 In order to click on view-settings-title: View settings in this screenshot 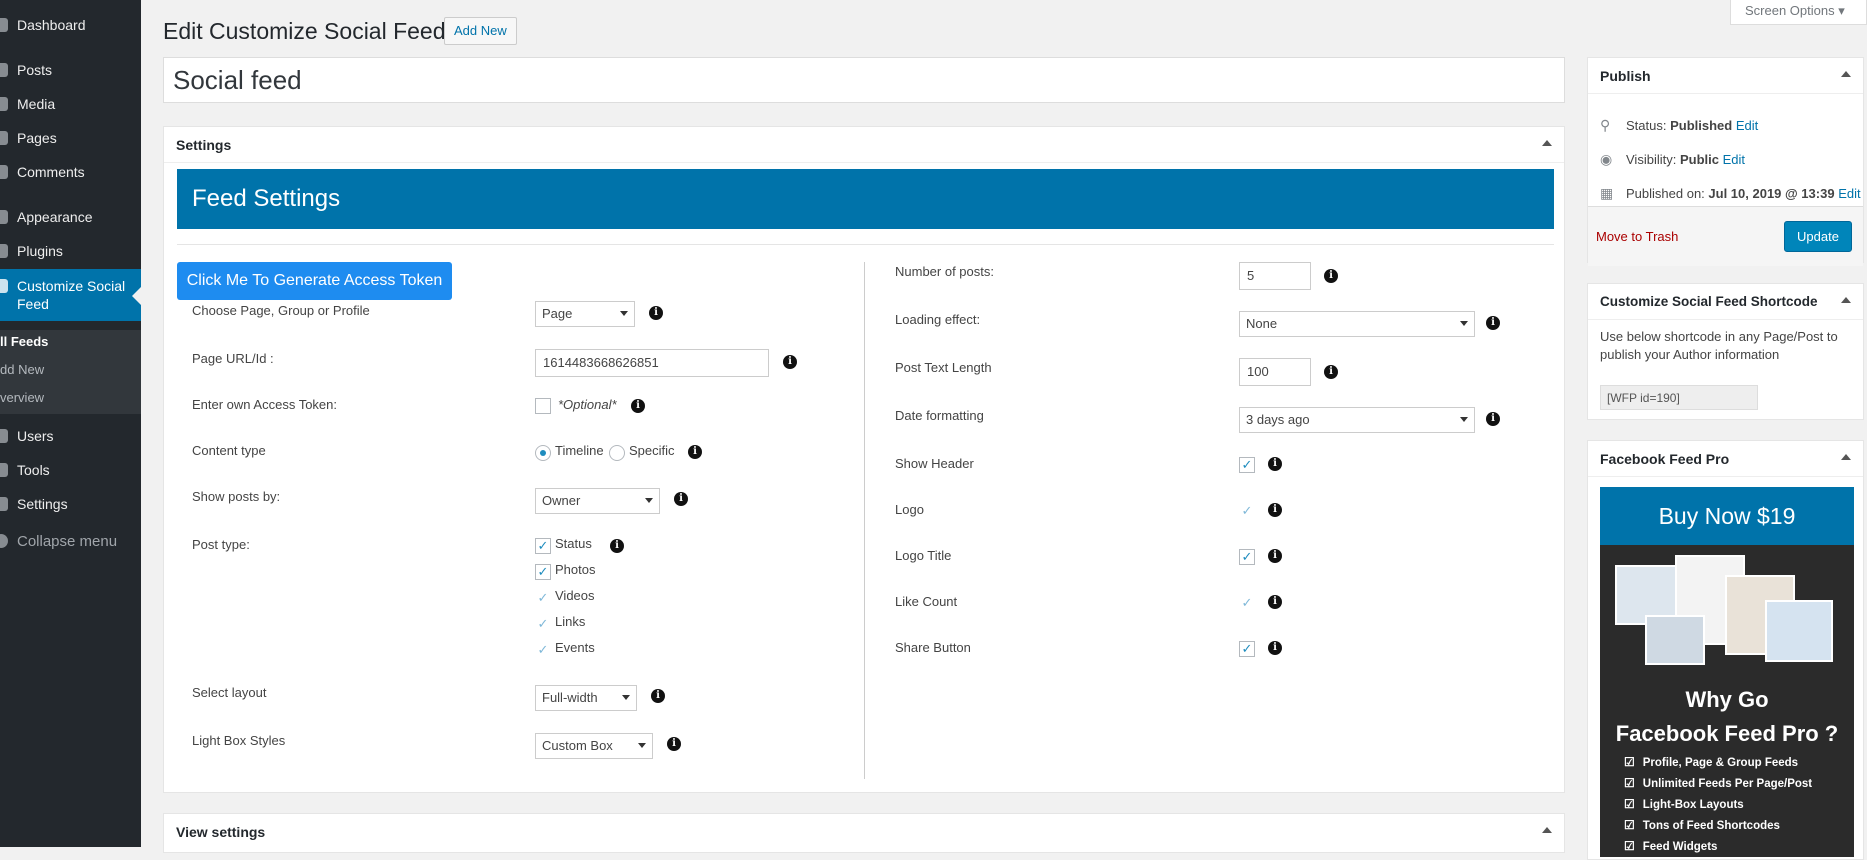, I will do `click(221, 832)`.